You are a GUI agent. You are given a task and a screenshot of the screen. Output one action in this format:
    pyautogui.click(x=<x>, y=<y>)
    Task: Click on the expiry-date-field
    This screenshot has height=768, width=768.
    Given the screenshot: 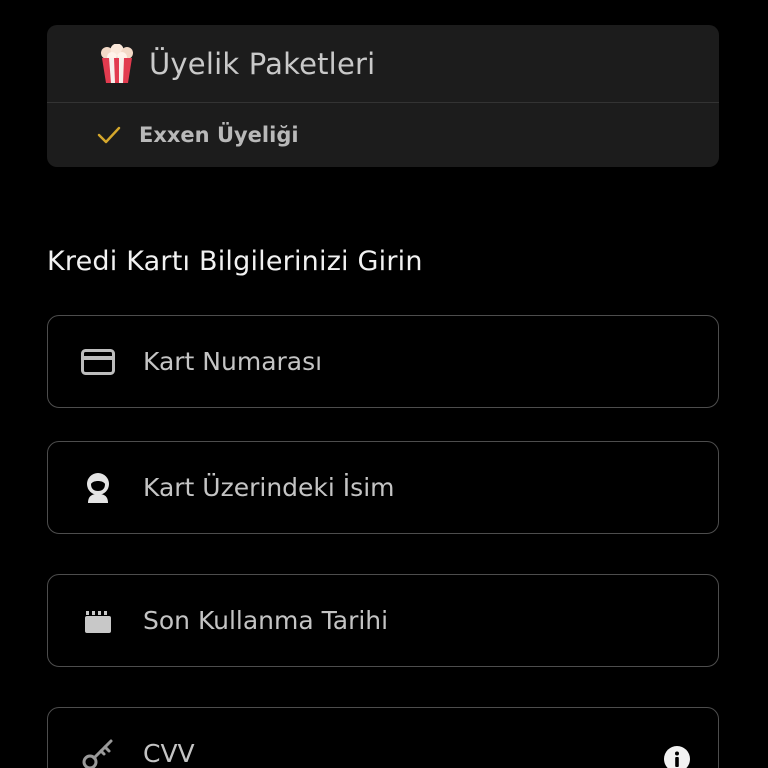 What is the action you would take?
    pyautogui.click(x=383, y=620)
    